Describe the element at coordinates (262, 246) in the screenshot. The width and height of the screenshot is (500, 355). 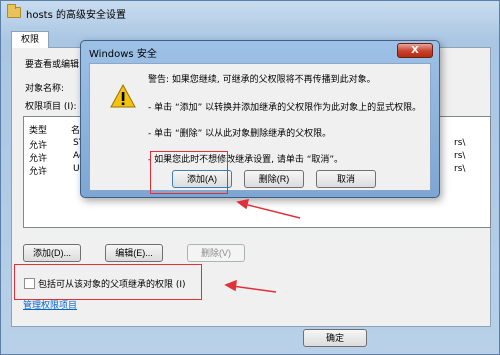
I see `annotation-arrows` at that location.